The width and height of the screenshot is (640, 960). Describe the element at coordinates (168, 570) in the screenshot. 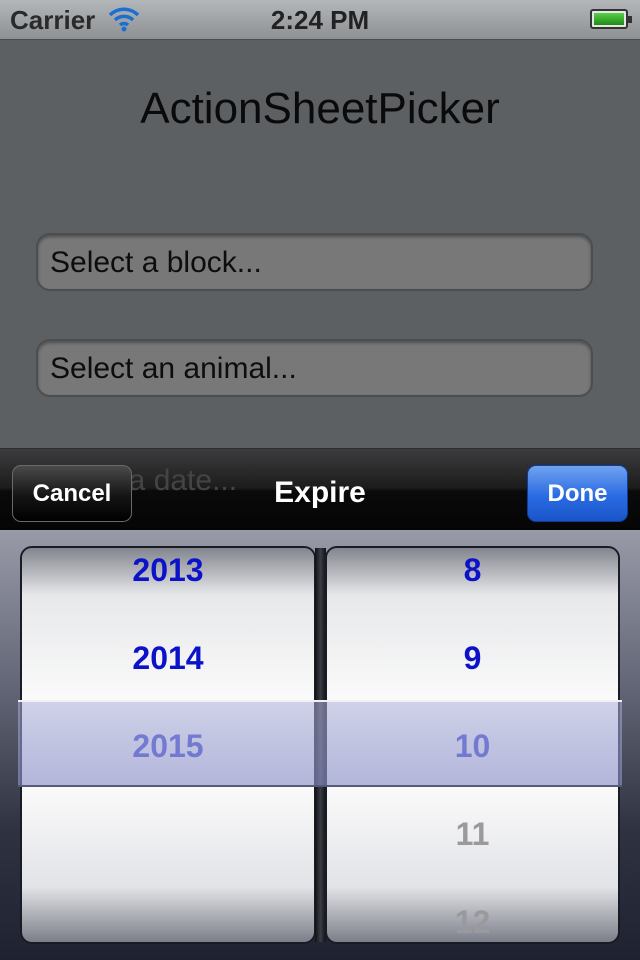

I see `year-option: 2013` at that location.